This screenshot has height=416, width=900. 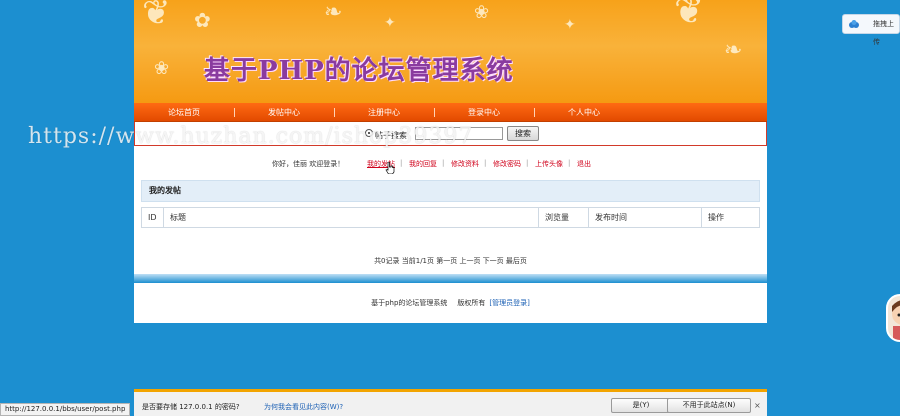 What do you see at coordinates (509, 303) in the screenshot?
I see `admin-login-link: [管理员登录]` at bounding box center [509, 303].